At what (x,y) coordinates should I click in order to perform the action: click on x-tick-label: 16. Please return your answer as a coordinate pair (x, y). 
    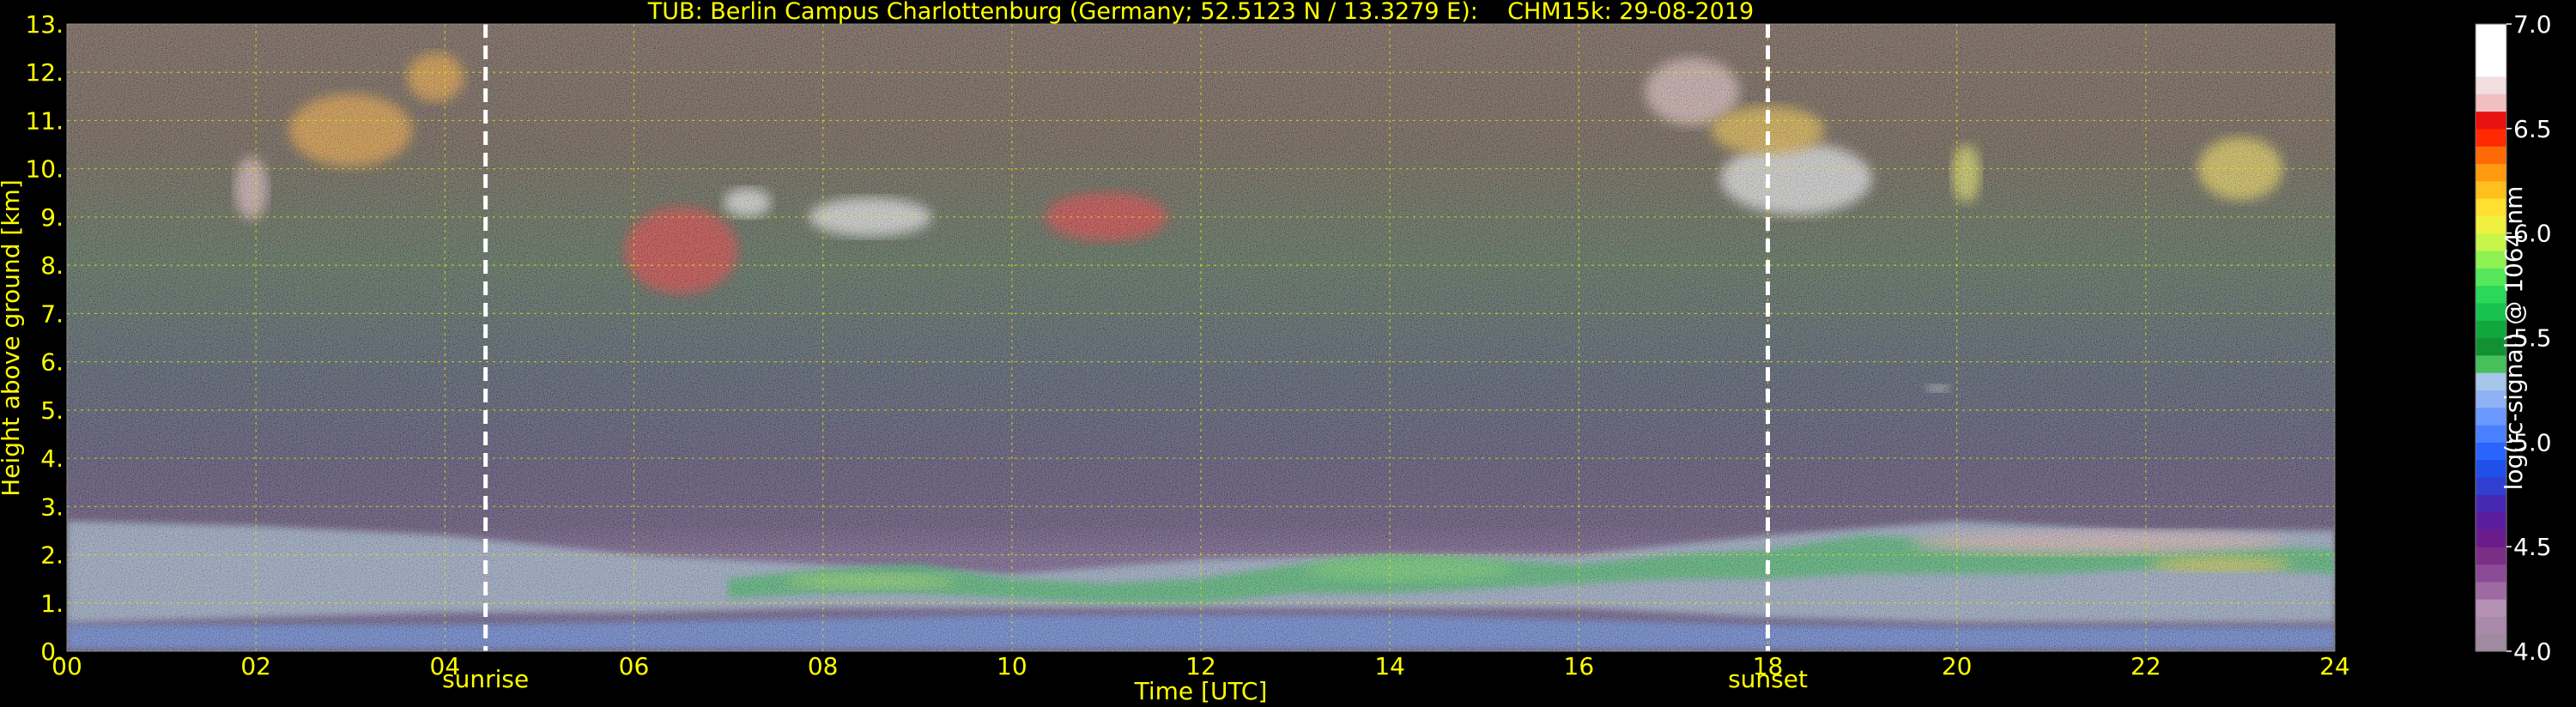
    Looking at the image, I should click on (1579, 666).